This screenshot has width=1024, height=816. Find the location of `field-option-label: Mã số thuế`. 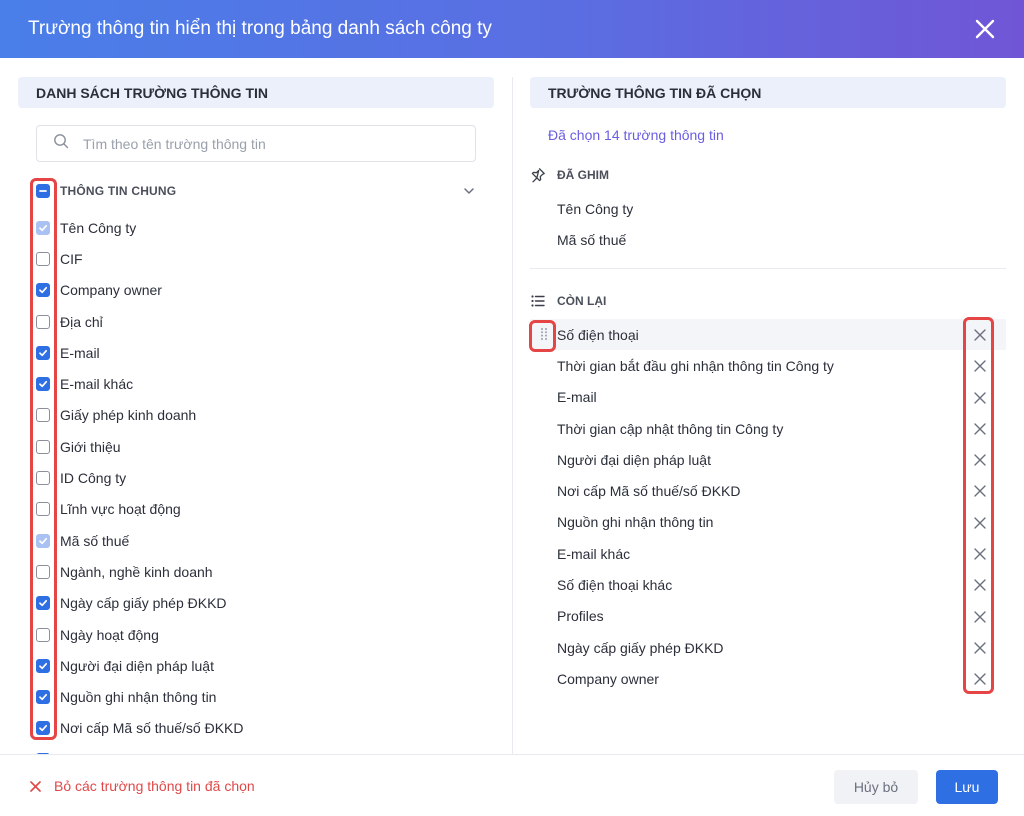

field-option-label: Mã số thuế is located at coordinates (95, 540).